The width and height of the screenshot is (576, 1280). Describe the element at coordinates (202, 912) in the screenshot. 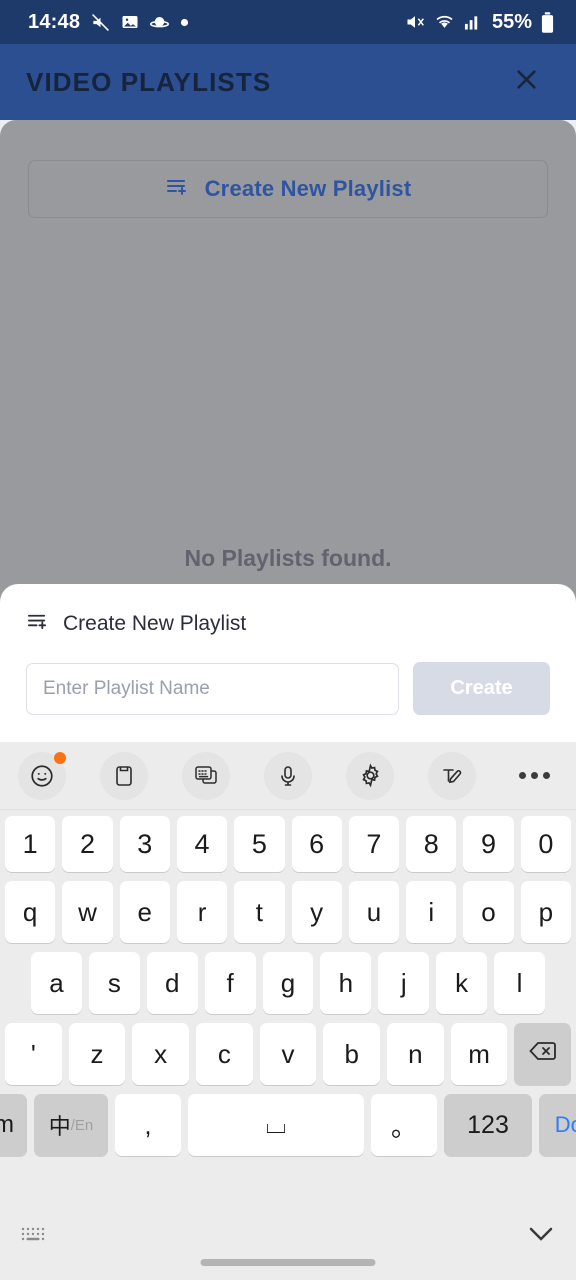

I see `key-r: r` at that location.